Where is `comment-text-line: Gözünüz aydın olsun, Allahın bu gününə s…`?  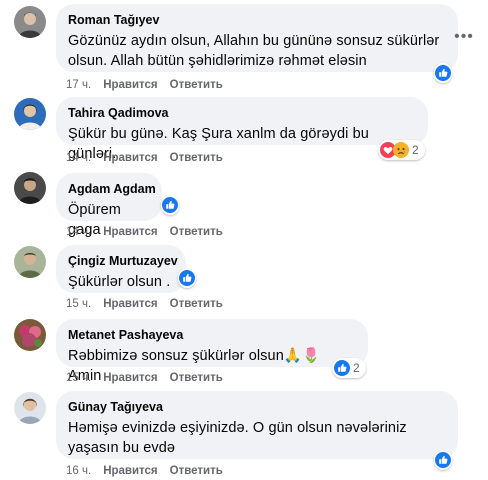
comment-text-line: Gözünüz aydın olsun, Allahın bu gününə s… is located at coordinates (254, 41).